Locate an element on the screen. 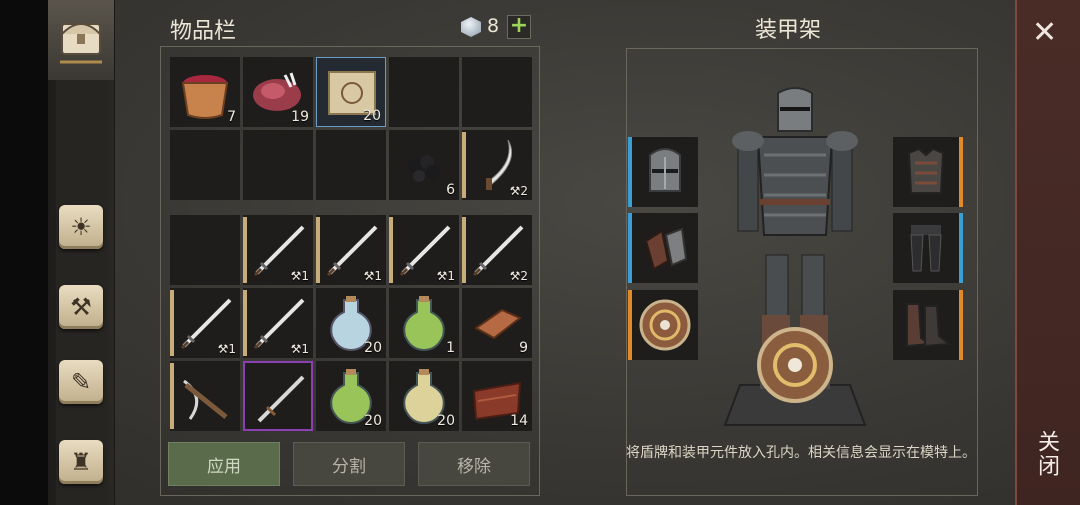 The image size is (1080, 505). slot-coal: 6 is located at coordinates (424, 165).